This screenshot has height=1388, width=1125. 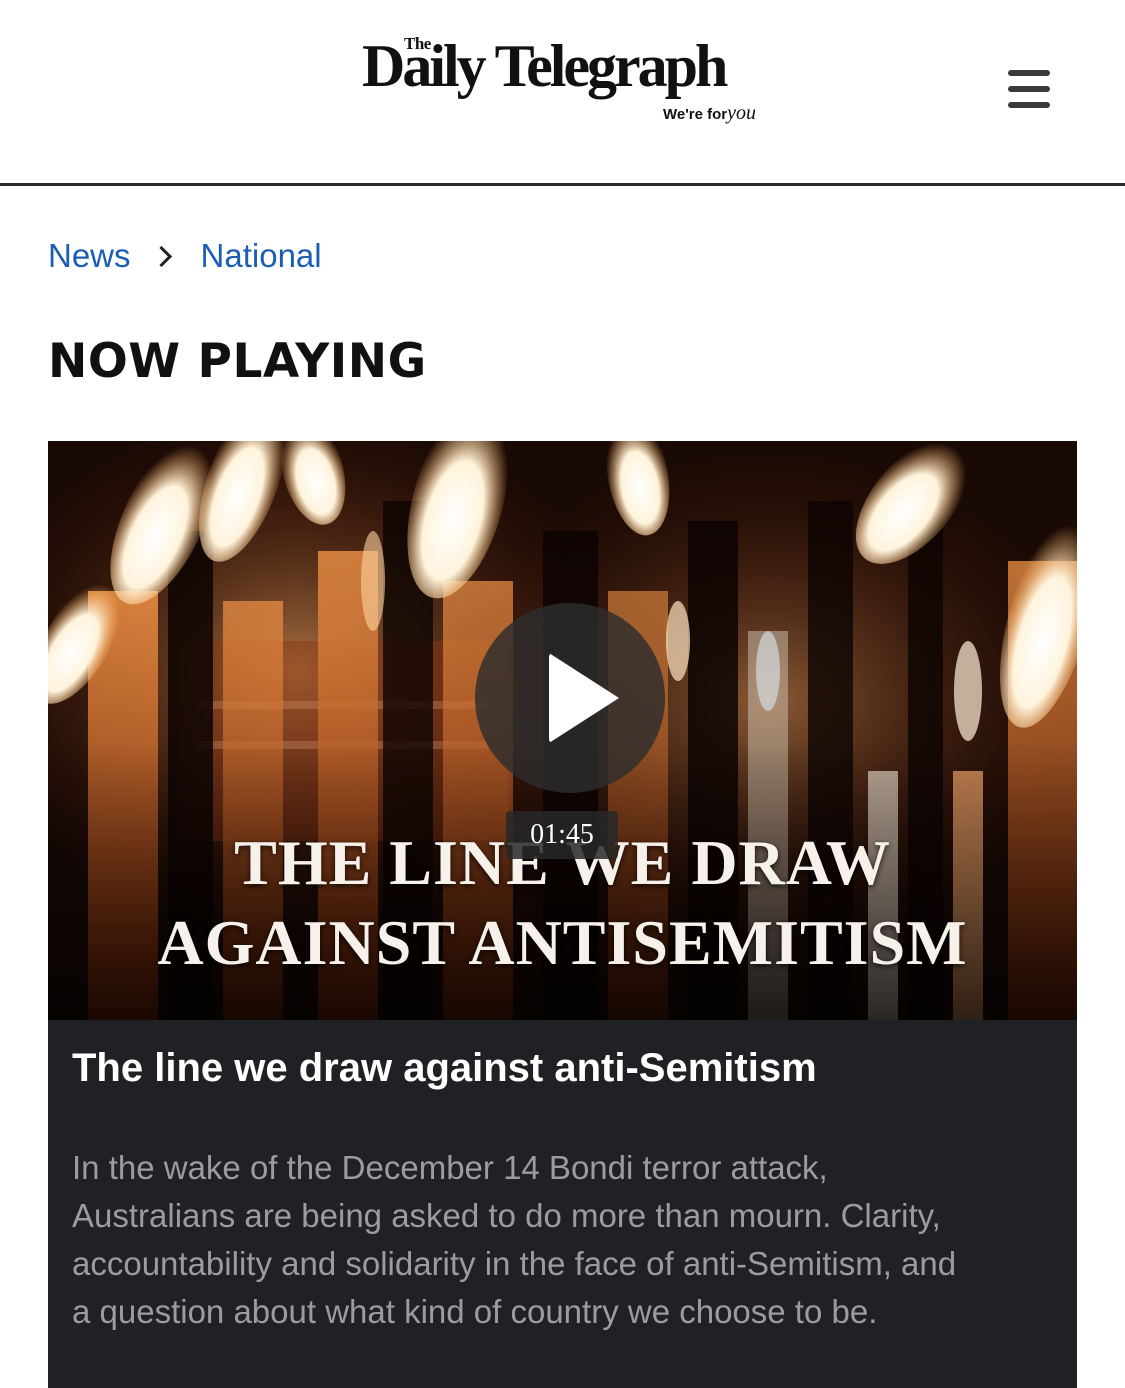 What do you see at coordinates (562, 942) in the screenshot?
I see `video-overlay-title-line2: AGAINST ANTISEMITISM` at bounding box center [562, 942].